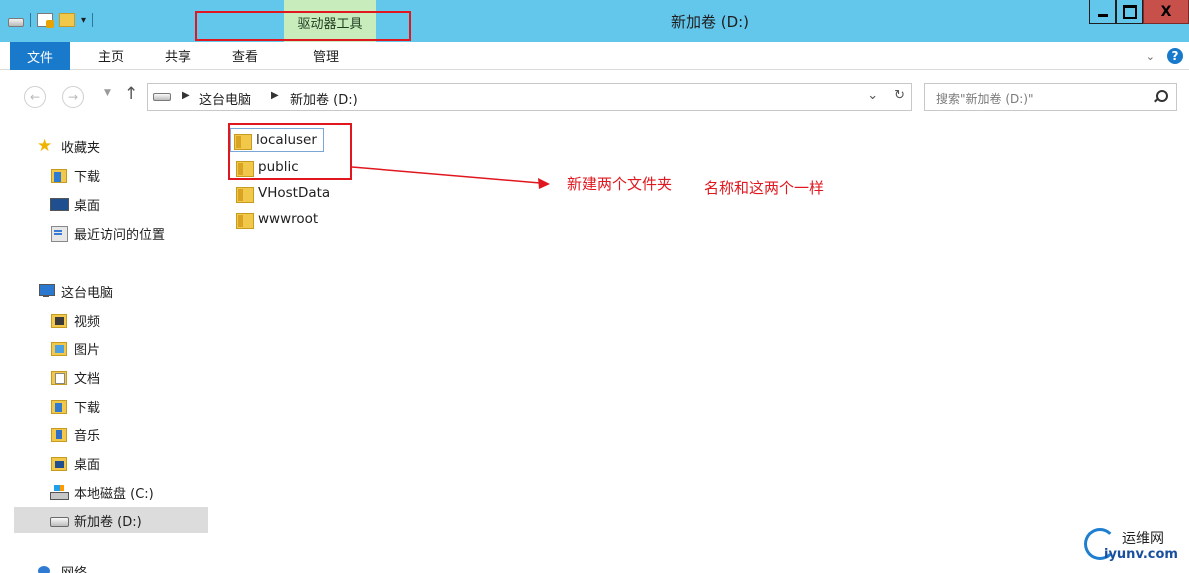 The height and width of the screenshot is (573, 1189). What do you see at coordinates (544, 183) in the screenshot?
I see `annotation-arrow-head` at bounding box center [544, 183].